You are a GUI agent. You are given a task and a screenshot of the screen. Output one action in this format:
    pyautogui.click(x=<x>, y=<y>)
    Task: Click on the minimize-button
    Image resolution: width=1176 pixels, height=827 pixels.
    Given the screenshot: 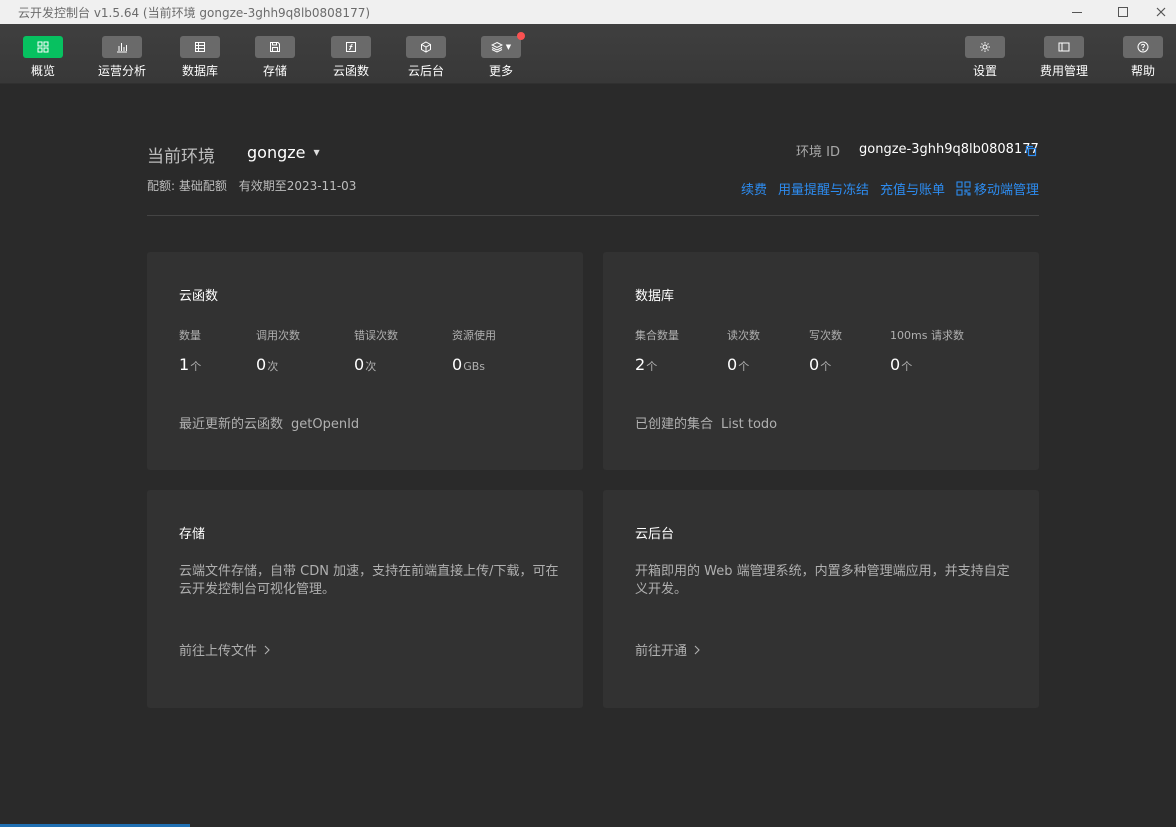 What is the action you would take?
    pyautogui.click(x=1077, y=12)
    